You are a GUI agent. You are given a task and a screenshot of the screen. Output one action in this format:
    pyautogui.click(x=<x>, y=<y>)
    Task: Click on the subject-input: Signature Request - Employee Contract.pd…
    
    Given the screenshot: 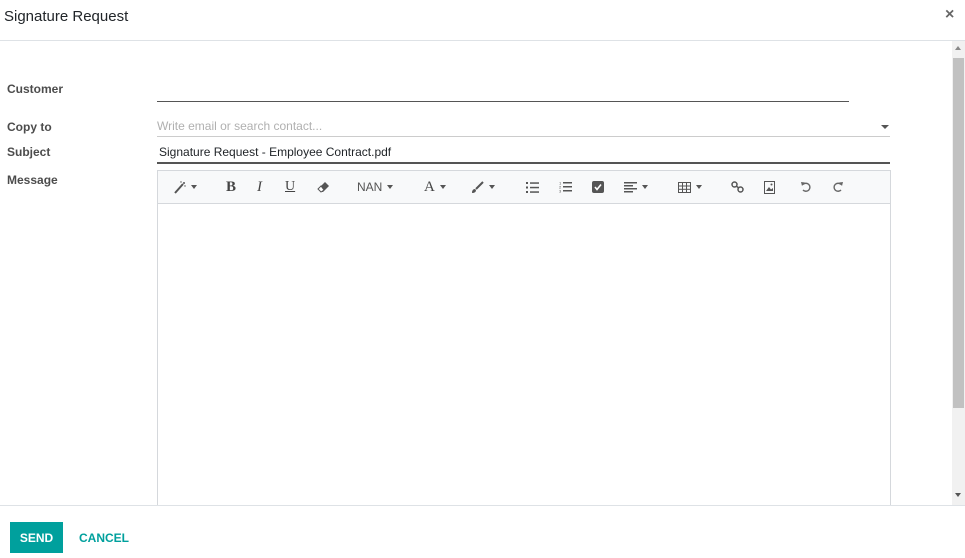 What is the action you would take?
    pyautogui.click(x=523, y=153)
    